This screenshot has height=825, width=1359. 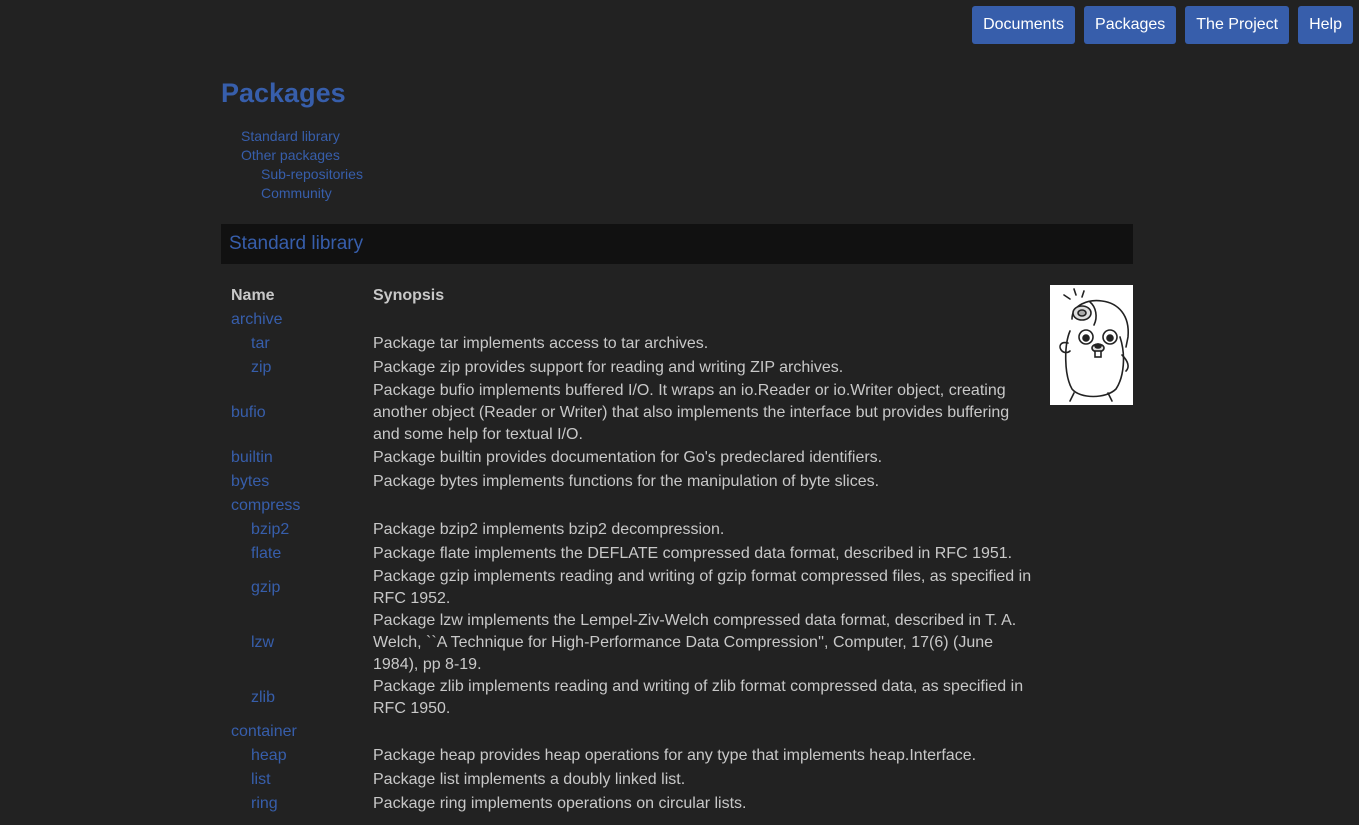 What do you see at coordinates (248, 412) in the screenshot?
I see `package-link-bufio: bufio` at bounding box center [248, 412].